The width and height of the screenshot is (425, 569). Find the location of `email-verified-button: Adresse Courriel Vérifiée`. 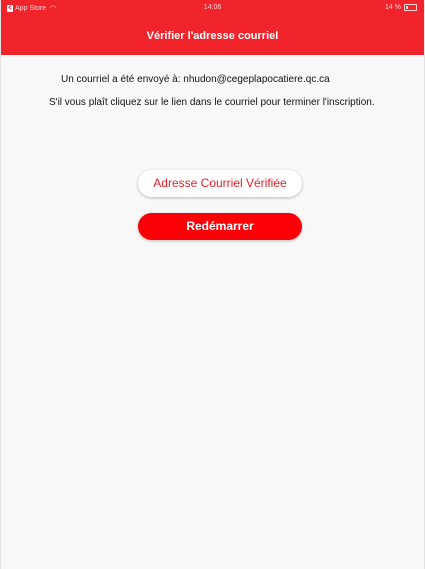

email-verified-button: Adresse Courriel Vérifiée is located at coordinates (220, 183).